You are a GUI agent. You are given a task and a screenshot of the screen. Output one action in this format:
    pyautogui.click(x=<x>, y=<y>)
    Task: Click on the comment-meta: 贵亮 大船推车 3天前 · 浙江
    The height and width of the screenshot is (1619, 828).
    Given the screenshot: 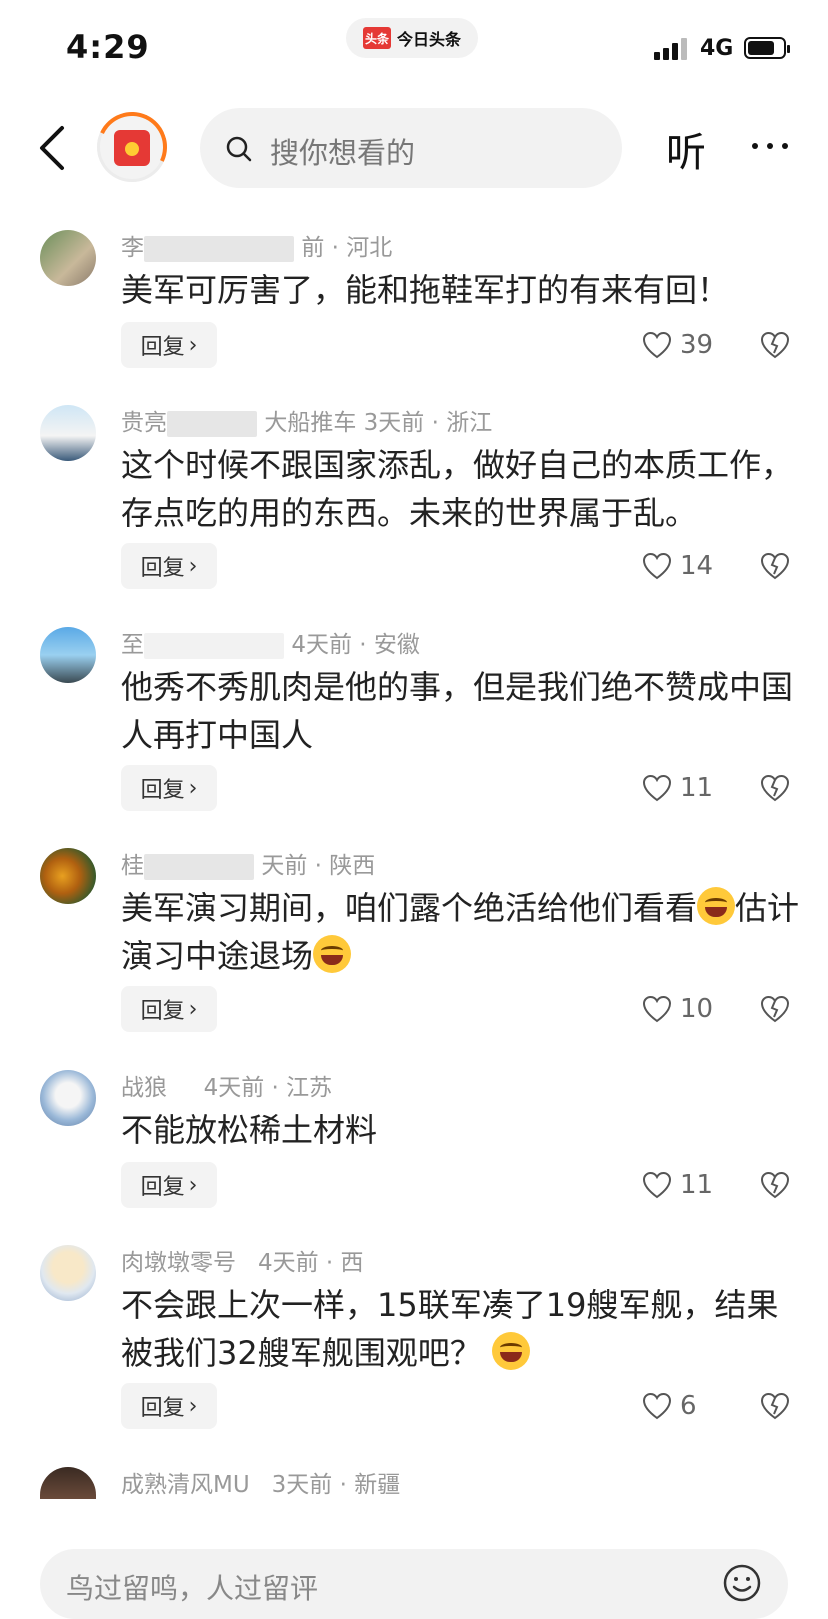 What is the action you would take?
    pyautogui.click(x=307, y=423)
    